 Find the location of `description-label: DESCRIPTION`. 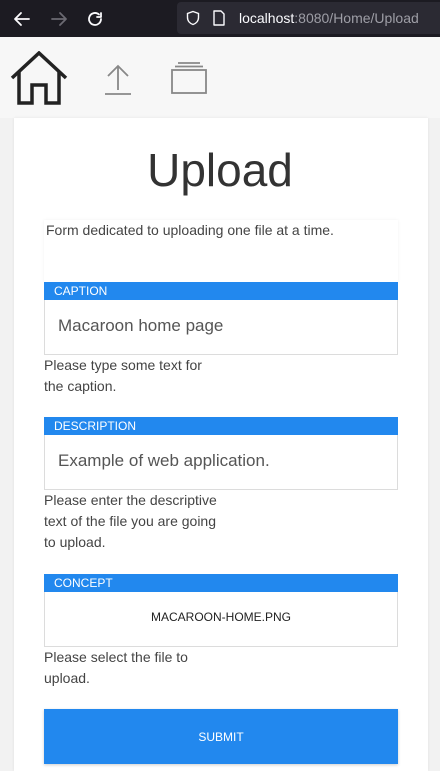

description-label: DESCRIPTION is located at coordinates (221, 426).